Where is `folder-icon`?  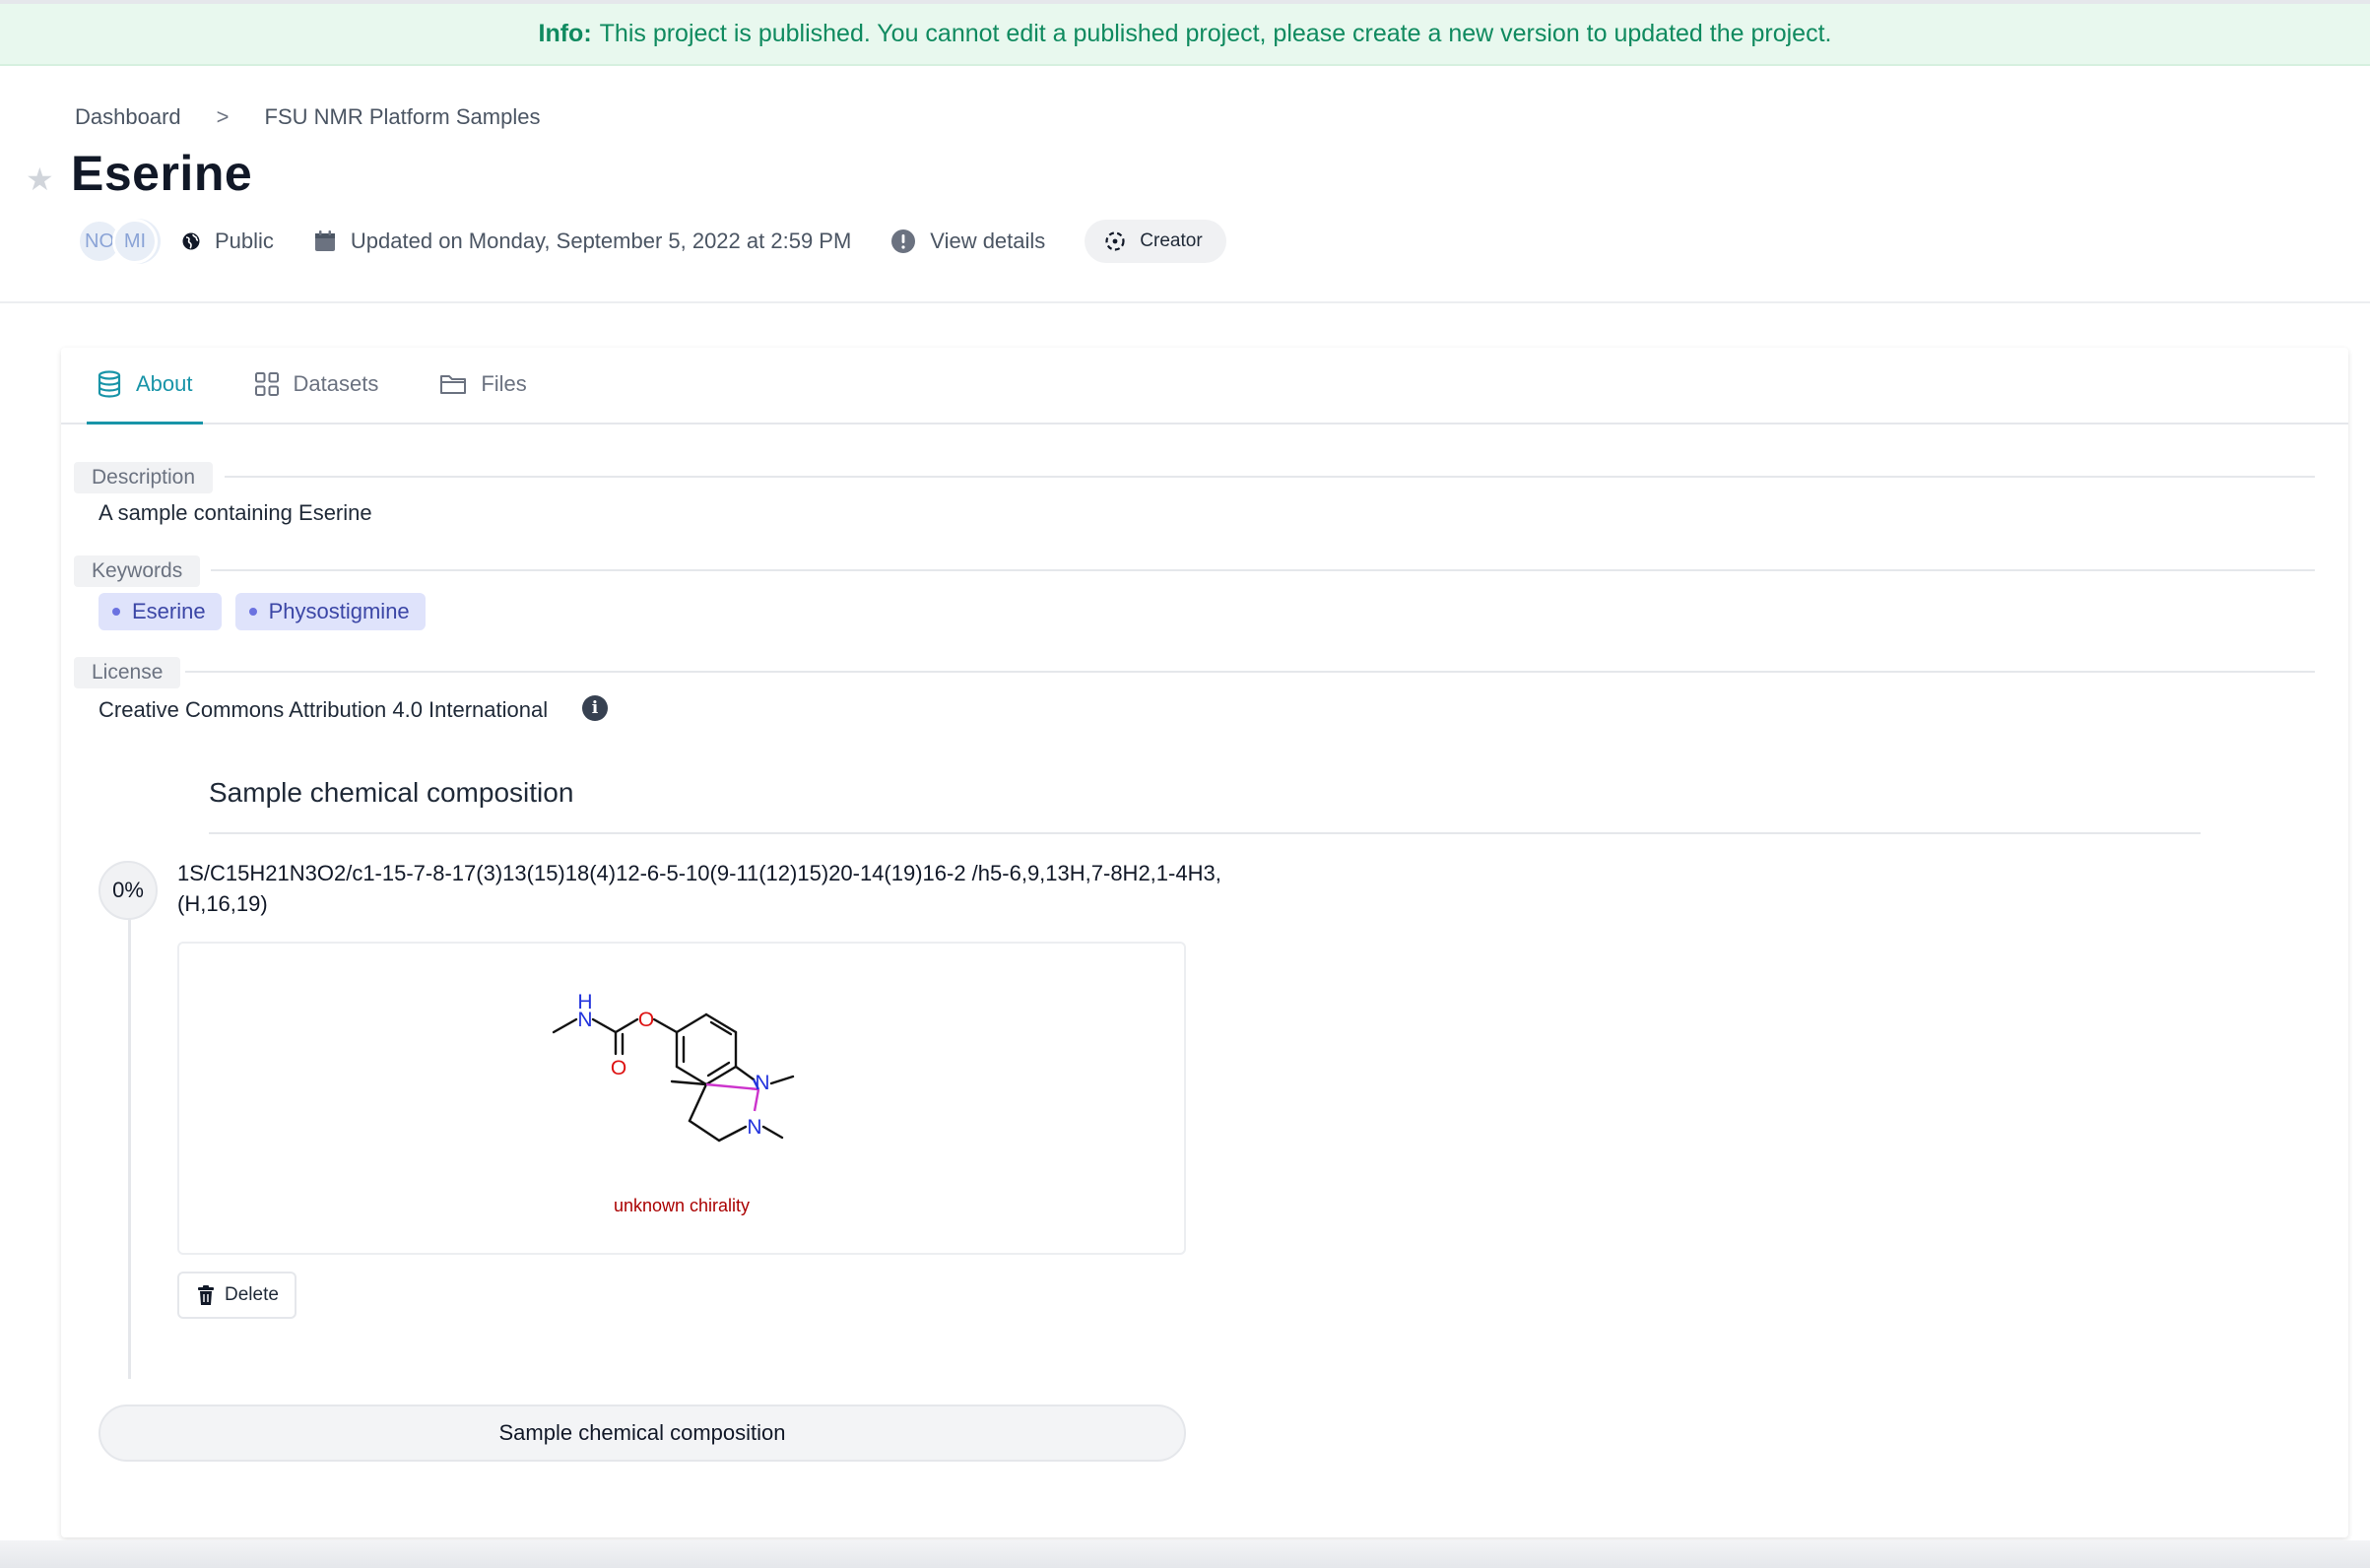
folder-icon is located at coordinates (453, 384).